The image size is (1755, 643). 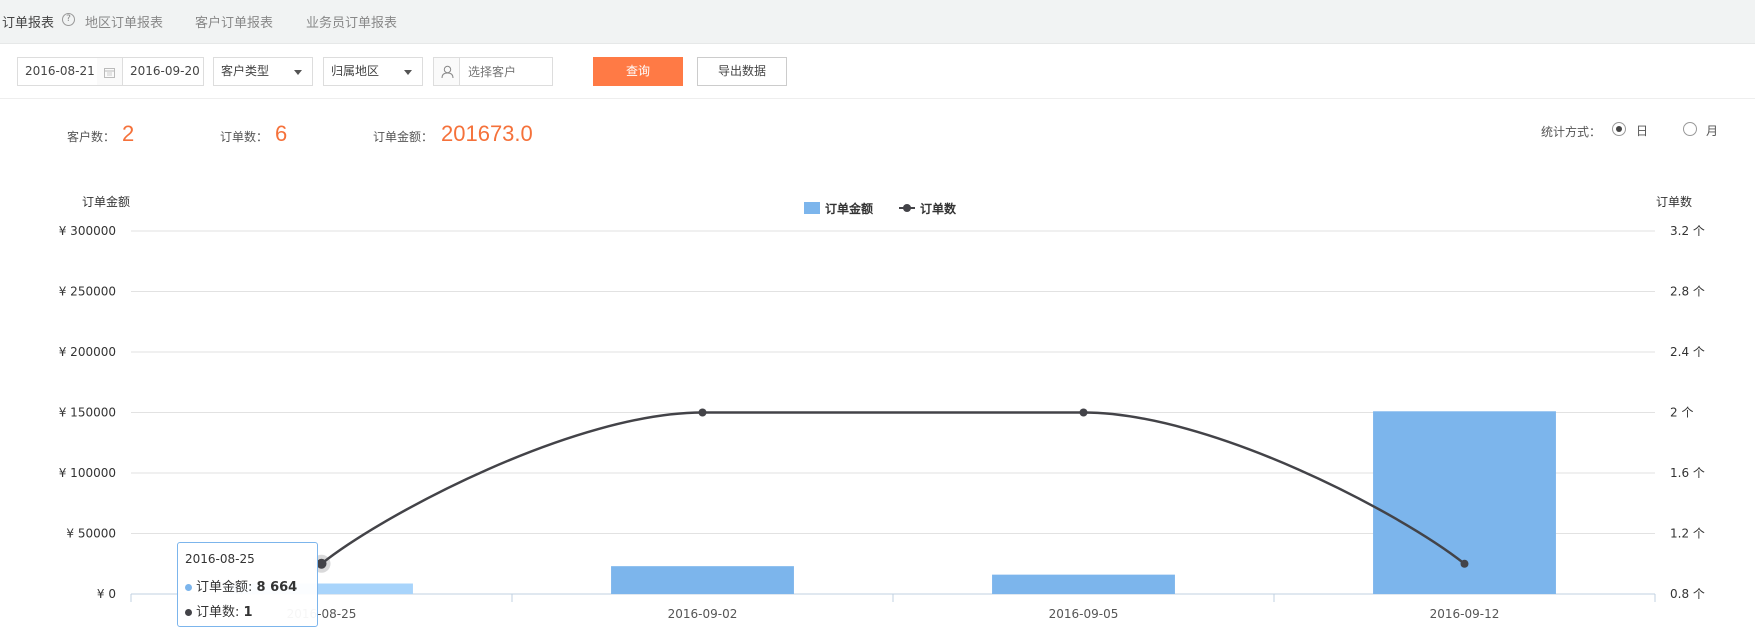 What do you see at coordinates (446, 71) in the screenshot?
I see `customer-icon` at bounding box center [446, 71].